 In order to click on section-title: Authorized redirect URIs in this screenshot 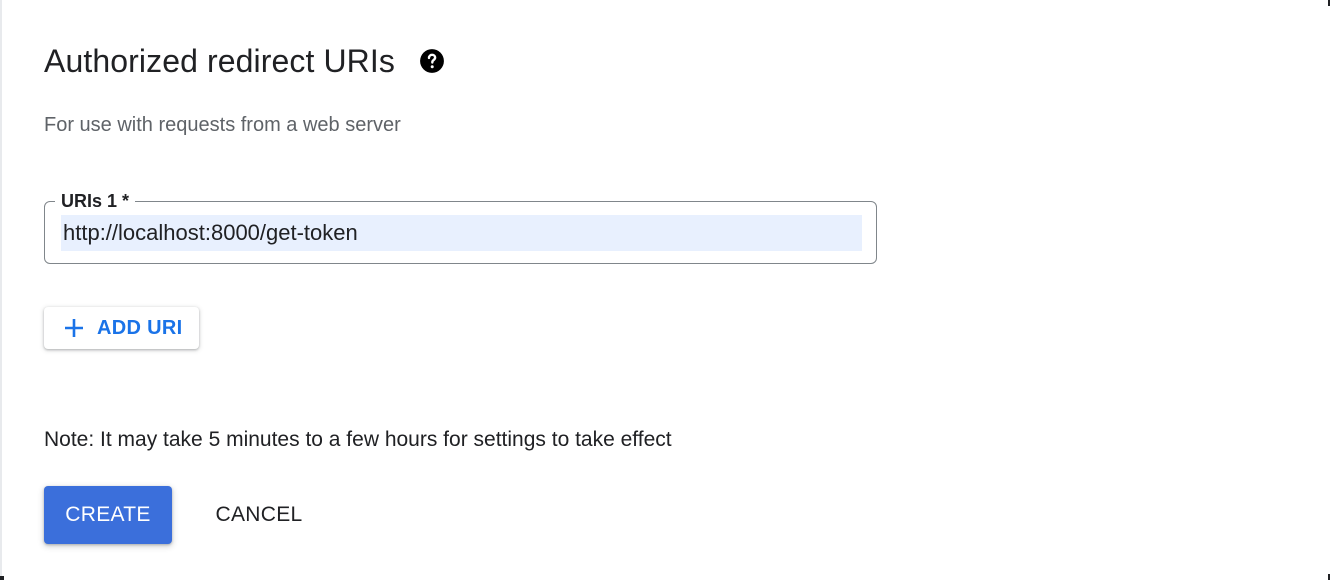, I will do `click(219, 61)`.